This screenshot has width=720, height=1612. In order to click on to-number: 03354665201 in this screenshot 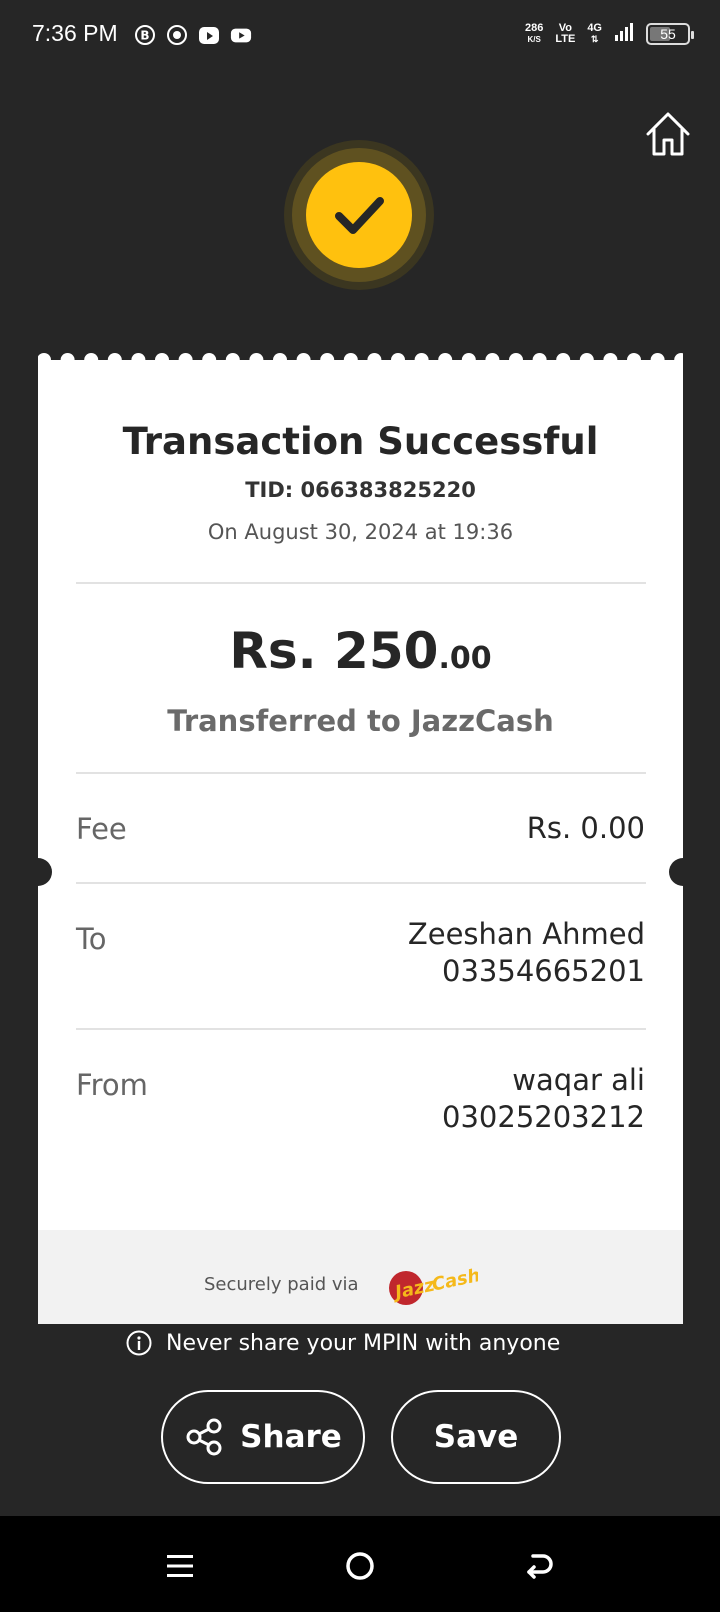, I will do `click(543, 971)`.